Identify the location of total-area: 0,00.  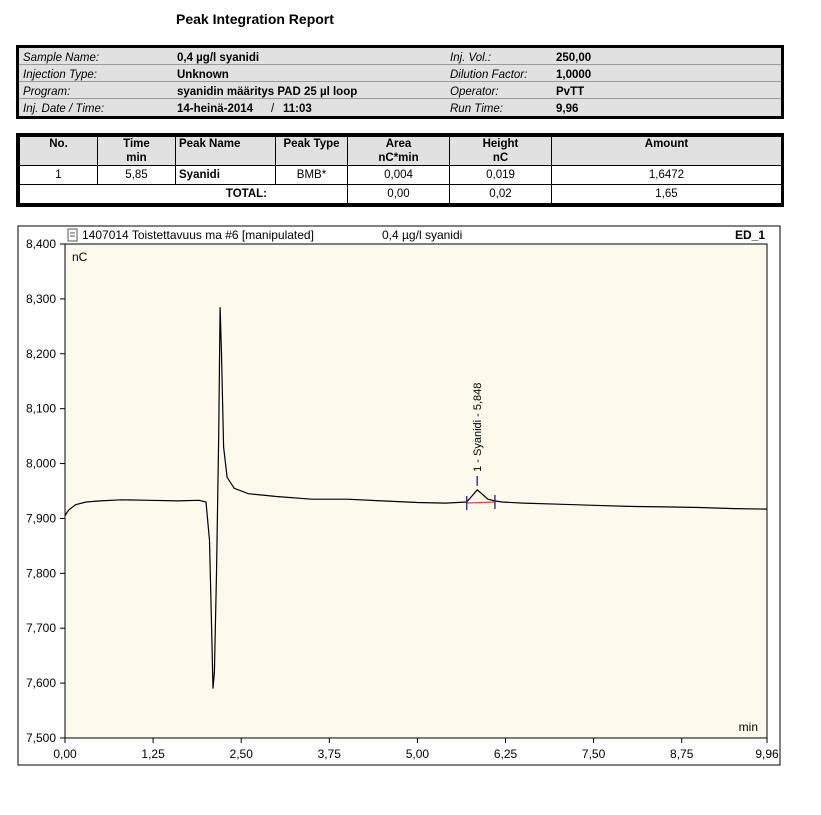
(398, 194).